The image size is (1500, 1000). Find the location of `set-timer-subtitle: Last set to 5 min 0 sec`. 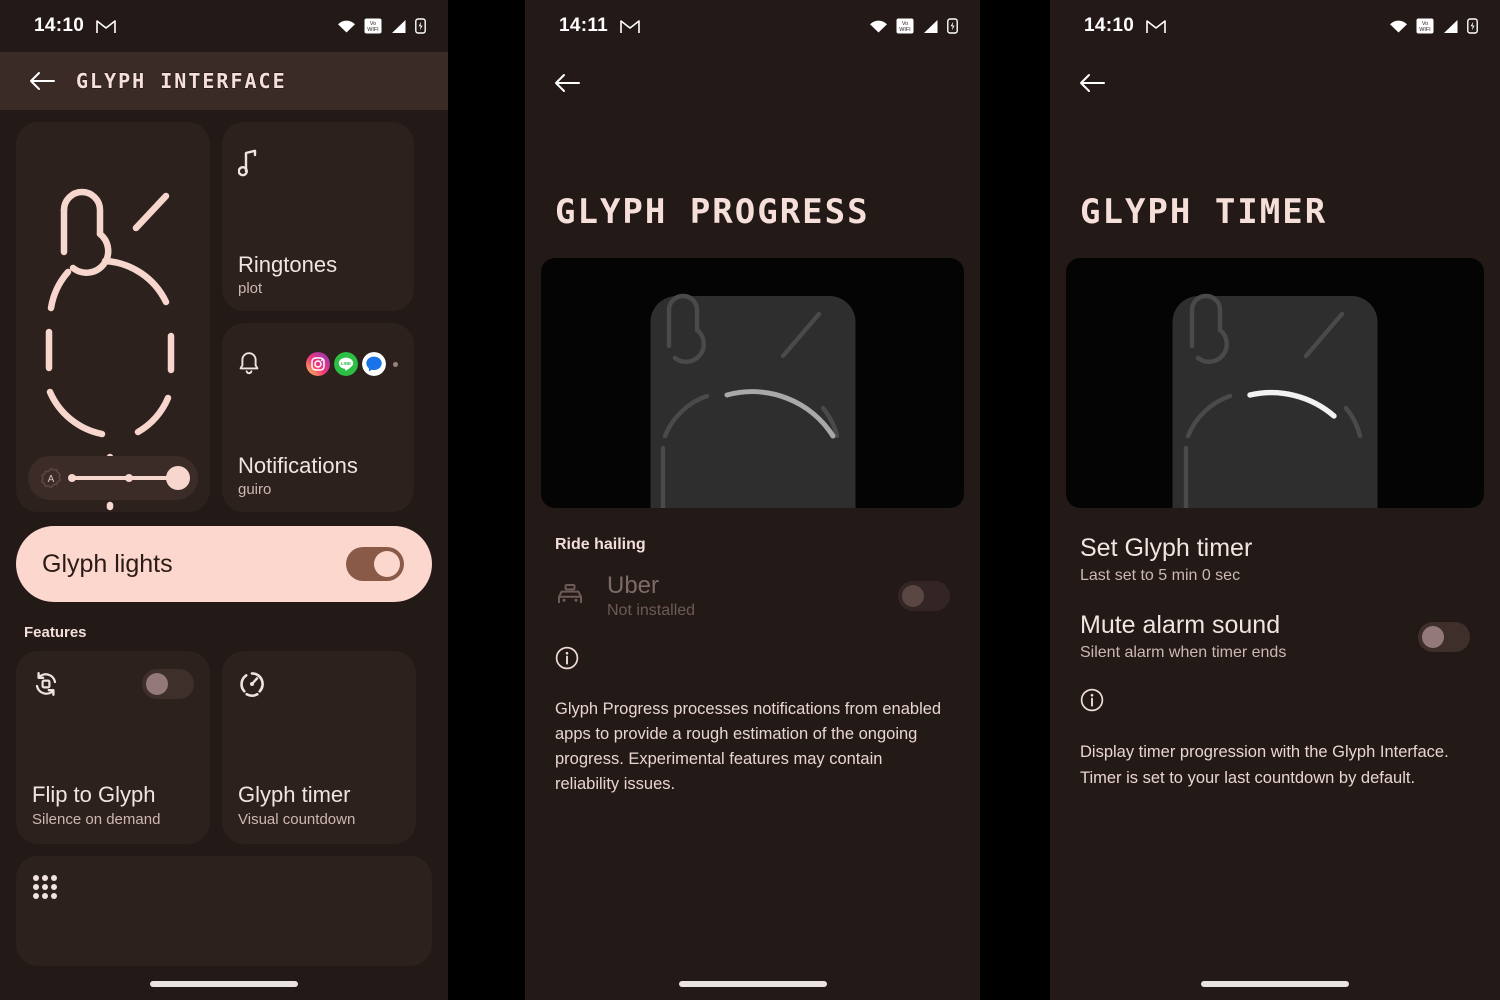

set-timer-subtitle: Last set to 5 min 0 sec is located at coordinates (1160, 575).